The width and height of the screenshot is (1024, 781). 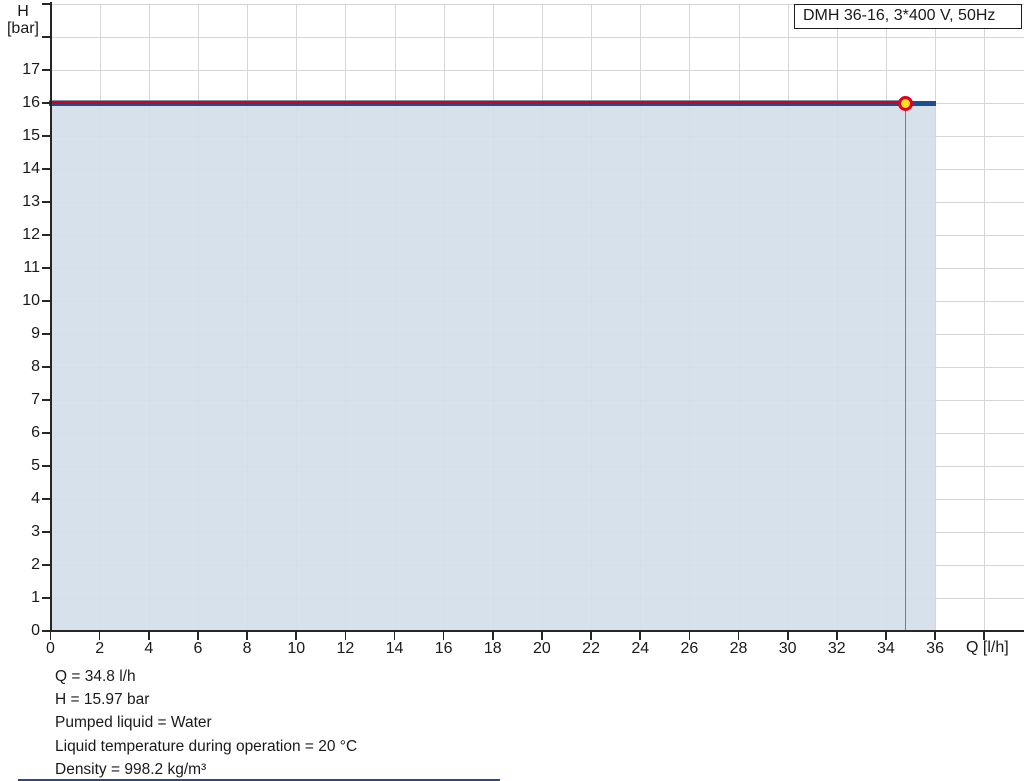 What do you see at coordinates (133, 723) in the screenshot?
I see `info-line-liquid: Pumped liquid = Water` at bounding box center [133, 723].